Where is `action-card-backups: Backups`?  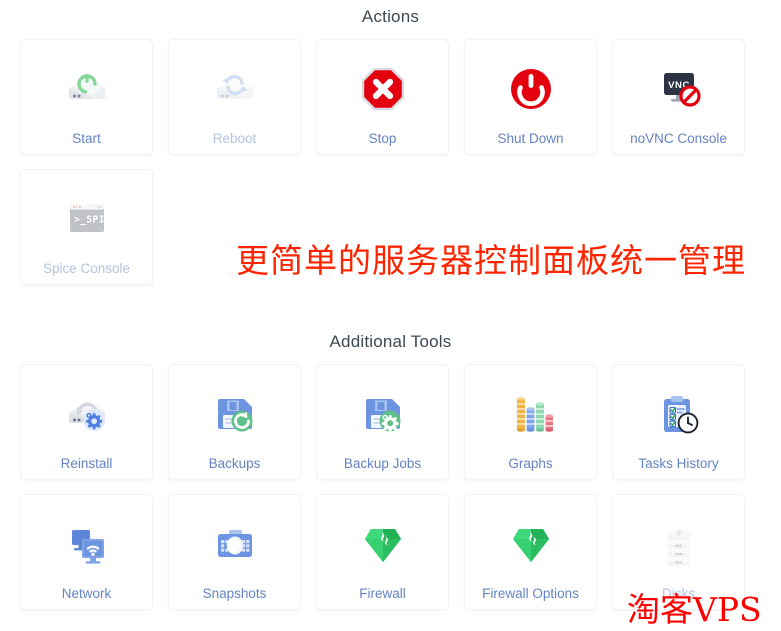
action-card-backups: Backups is located at coordinates (234, 422).